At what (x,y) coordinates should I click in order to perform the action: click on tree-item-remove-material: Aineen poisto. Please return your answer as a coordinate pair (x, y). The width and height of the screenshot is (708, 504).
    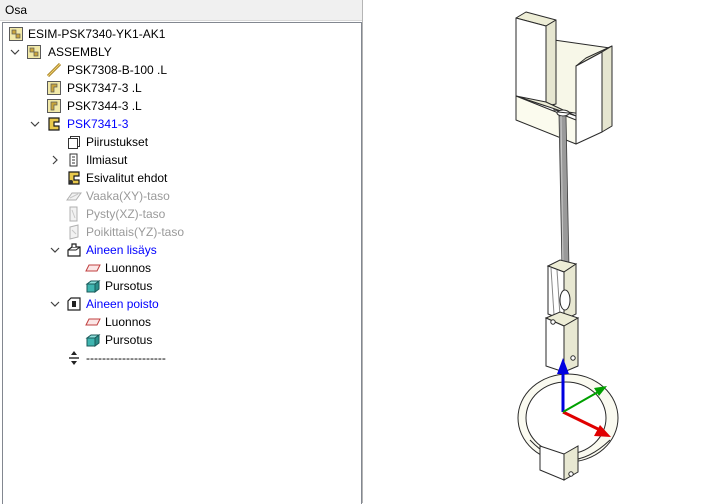
    Looking at the image, I should click on (198, 304).